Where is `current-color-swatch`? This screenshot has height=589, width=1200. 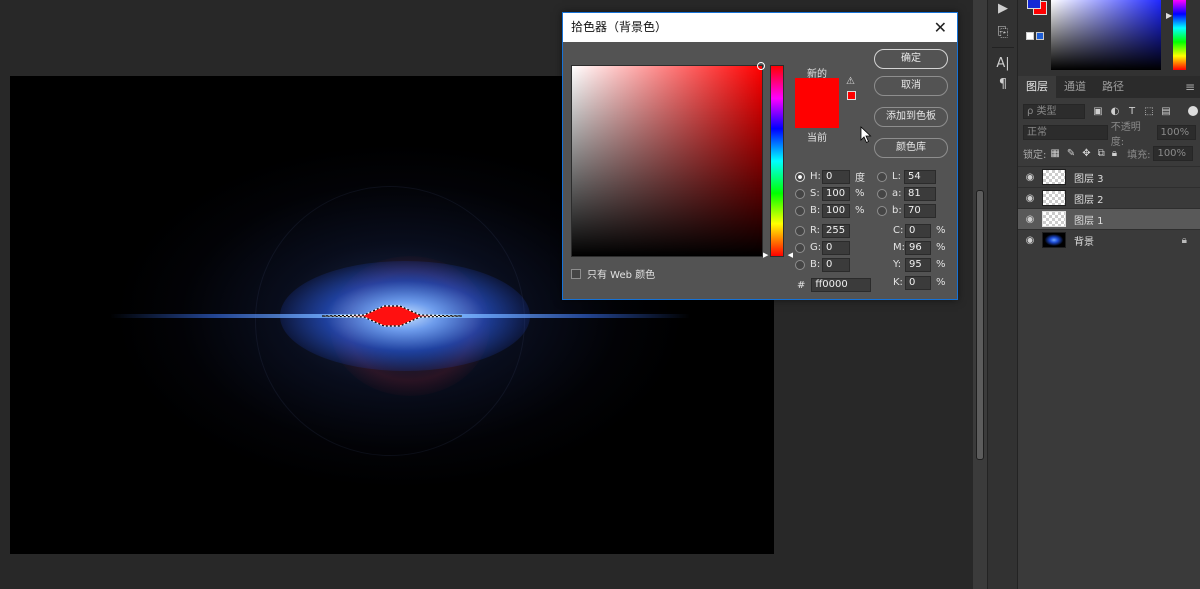 current-color-swatch is located at coordinates (817, 115).